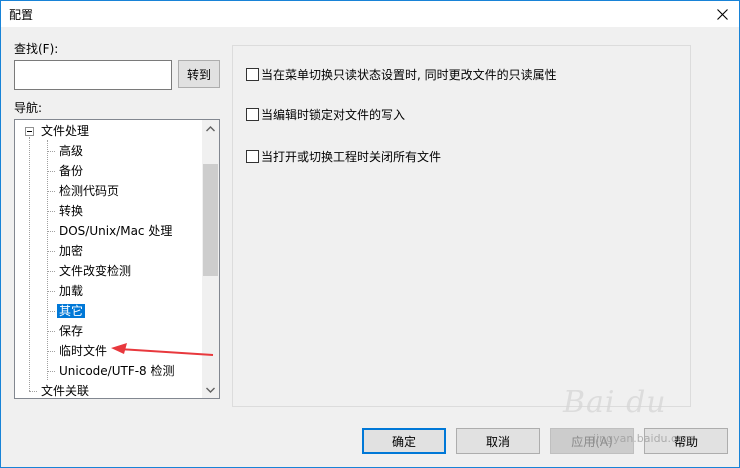 The image size is (740, 468). I want to click on chevron-up-icon, so click(210, 128).